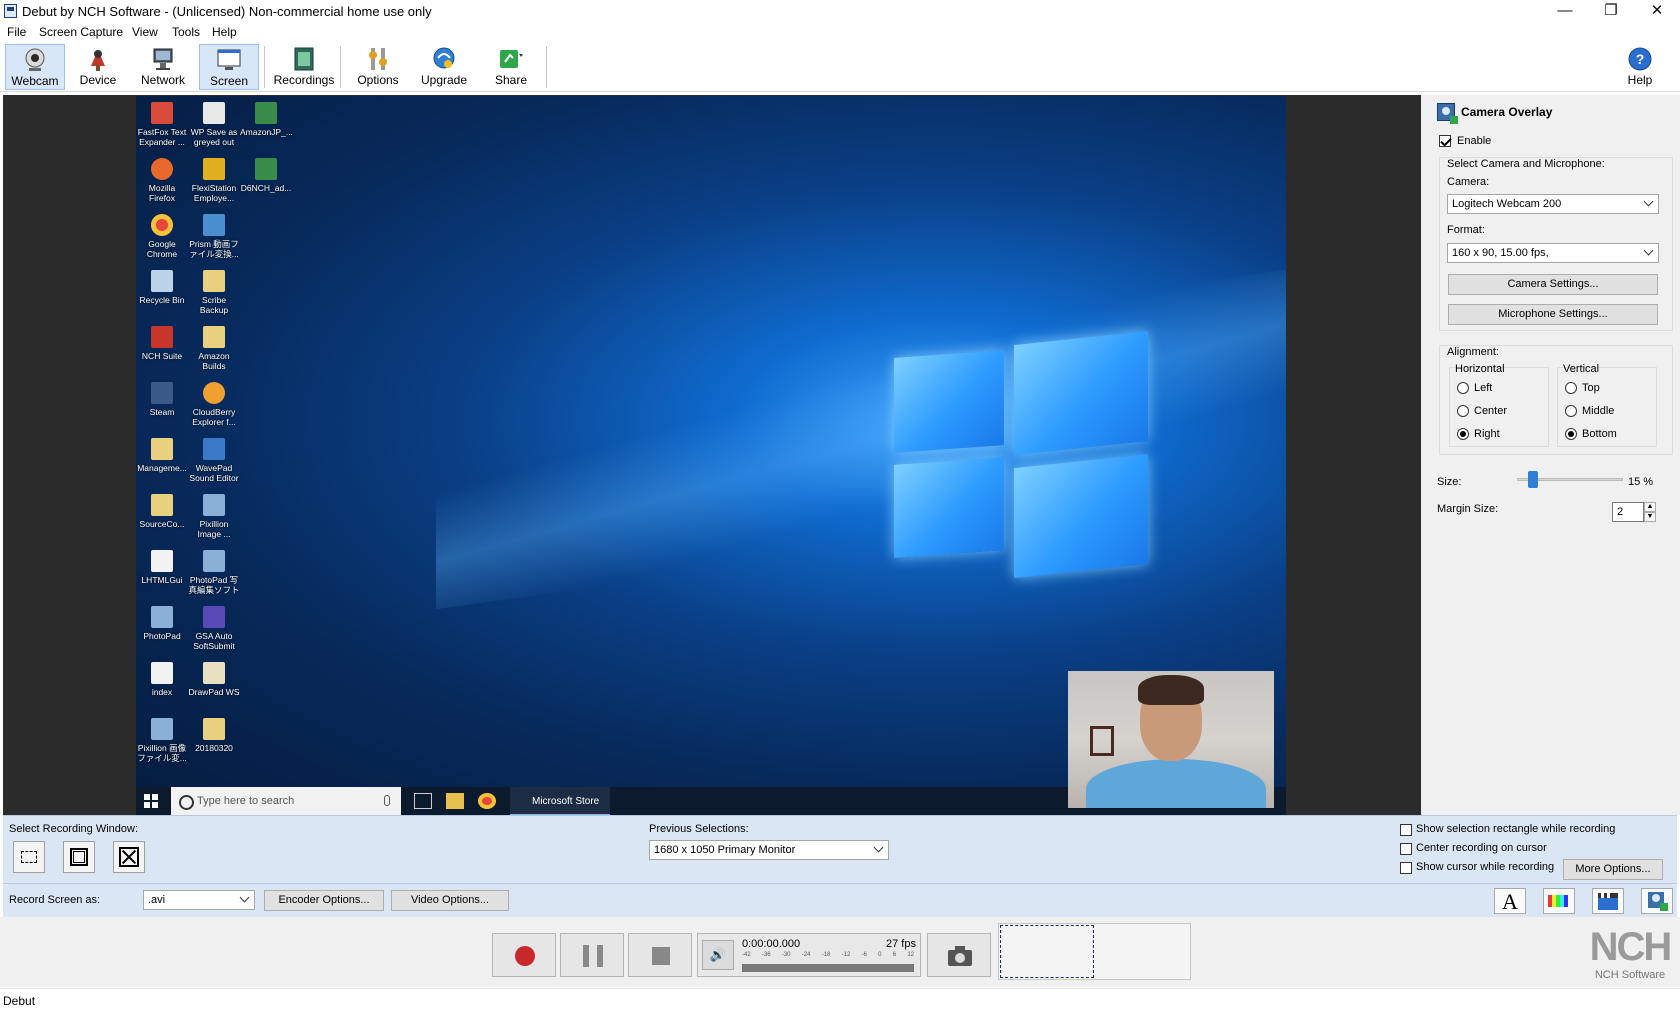 This screenshot has width=1680, height=1010. What do you see at coordinates (286, 801) in the screenshot?
I see `taskbar-search: Type here to search` at bounding box center [286, 801].